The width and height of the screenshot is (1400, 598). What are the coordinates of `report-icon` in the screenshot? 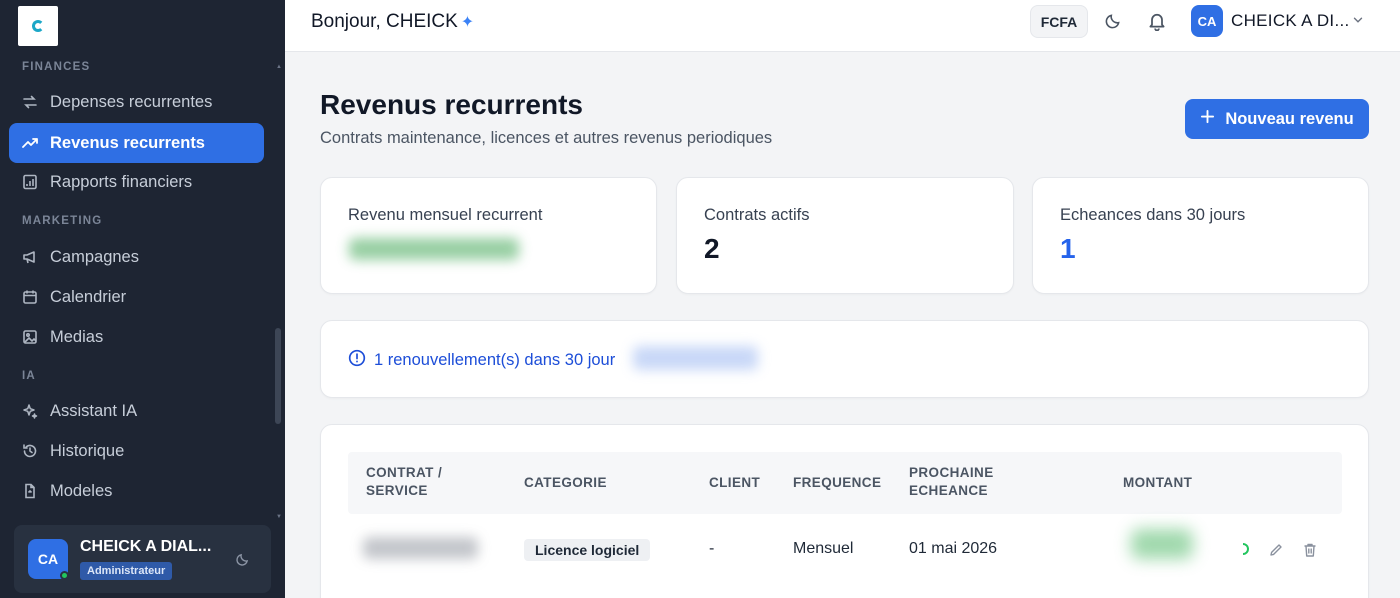 It's located at (30, 182).